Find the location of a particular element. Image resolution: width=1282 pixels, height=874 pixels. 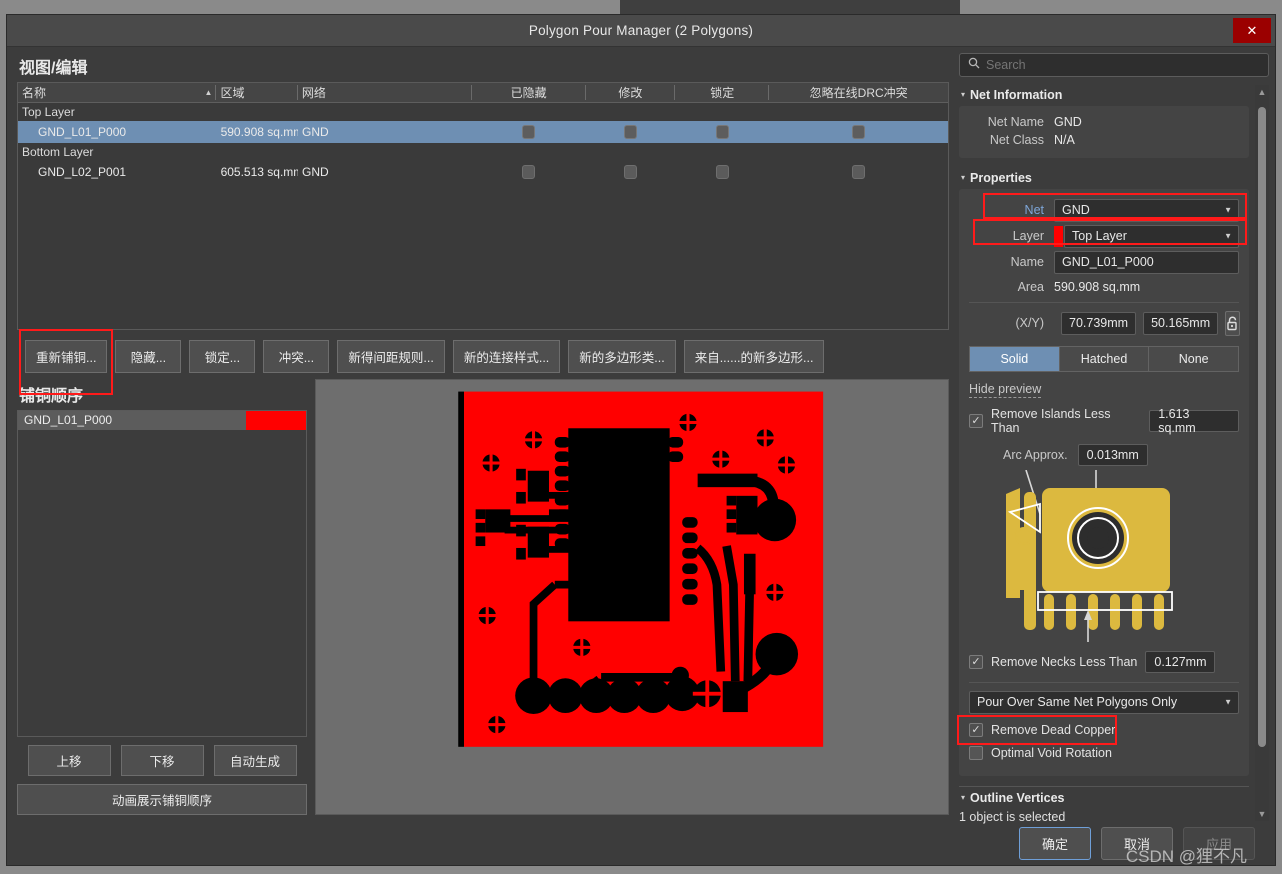

remove-necks-checkbox: ✓ is located at coordinates (976, 661).